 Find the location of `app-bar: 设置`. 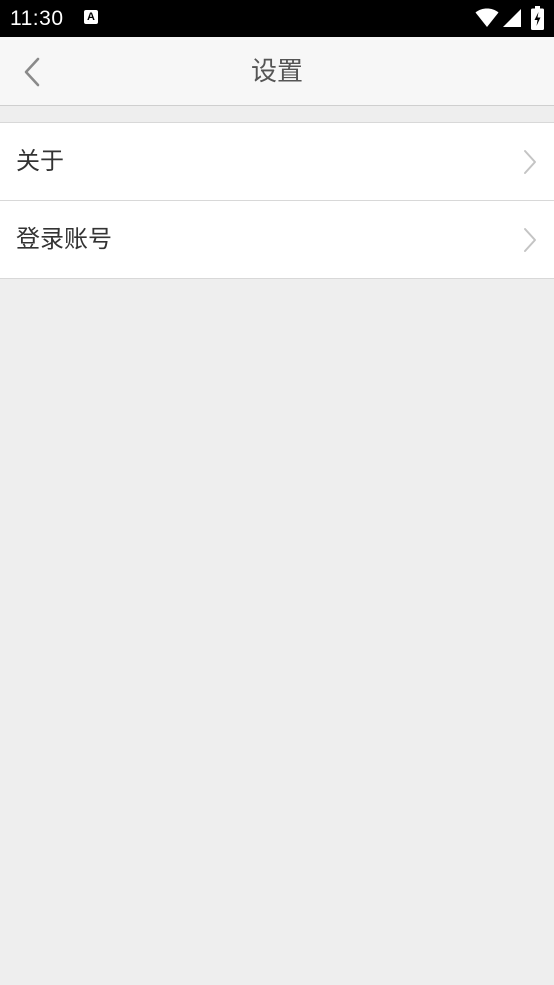

app-bar: 设置 is located at coordinates (277, 71).